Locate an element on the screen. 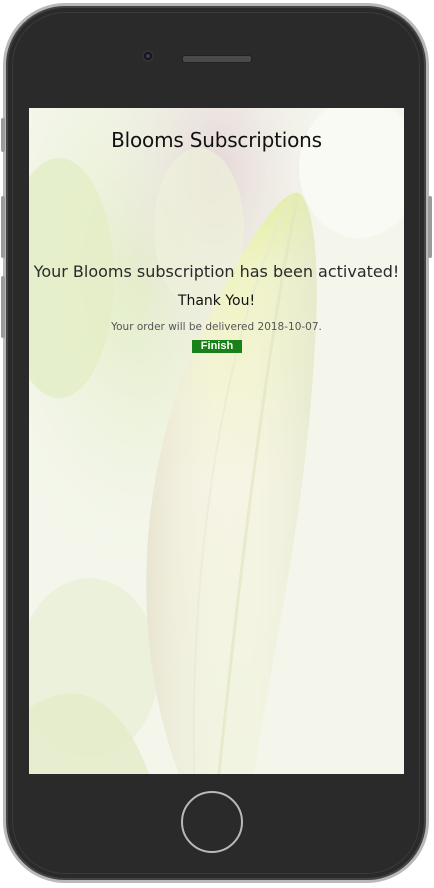  volume-up-button is located at coordinates (3, 227).